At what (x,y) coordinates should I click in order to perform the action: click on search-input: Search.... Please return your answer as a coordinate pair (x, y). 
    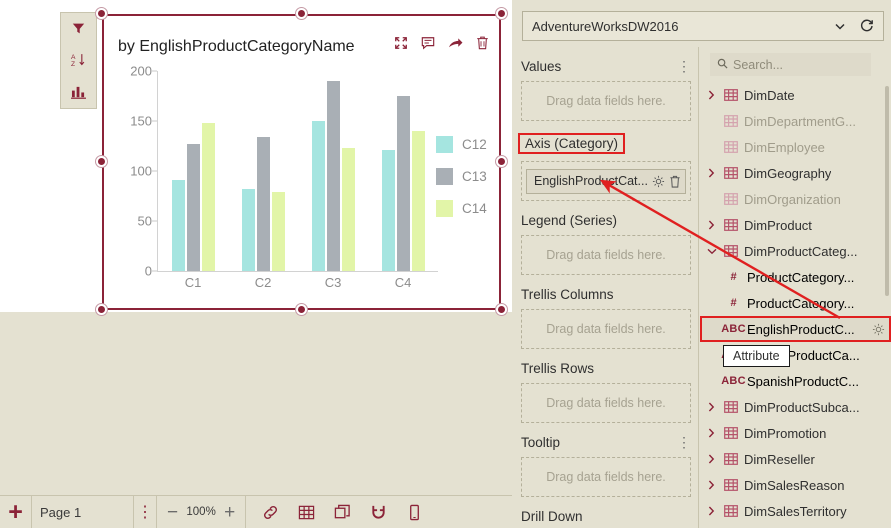
    Looking at the image, I should click on (790, 64).